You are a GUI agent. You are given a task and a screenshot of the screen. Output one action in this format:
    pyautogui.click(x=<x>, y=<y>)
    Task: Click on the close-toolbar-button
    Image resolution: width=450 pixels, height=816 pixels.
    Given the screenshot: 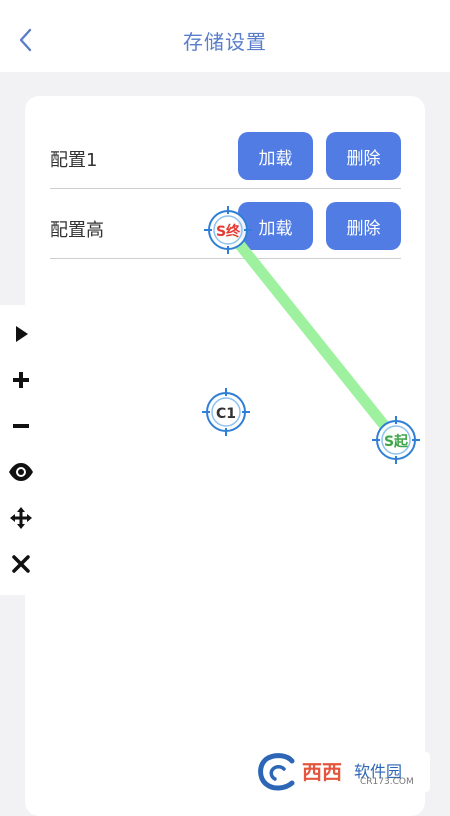 What is the action you would take?
    pyautogui.click(x=21, y=564)
    